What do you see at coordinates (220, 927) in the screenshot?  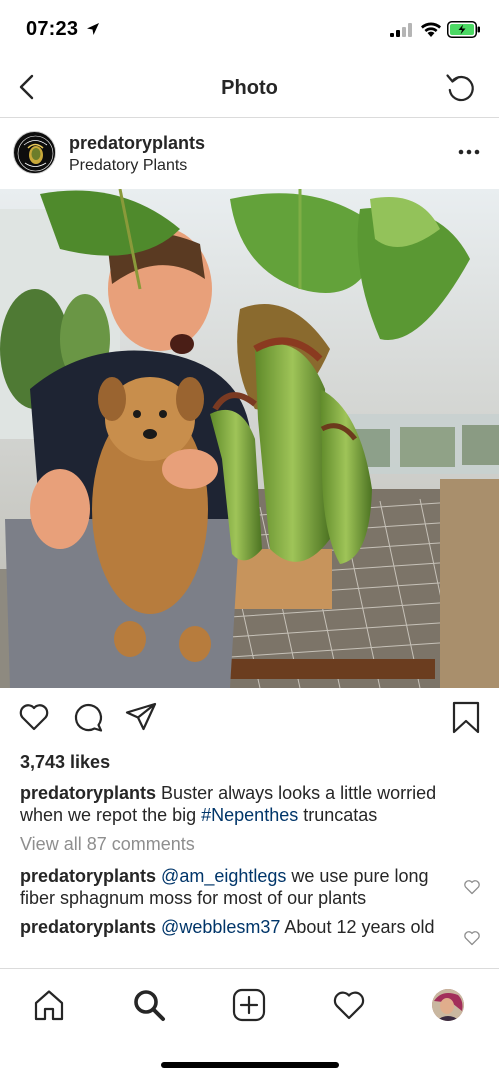 I see `comment-mention: @webblesm37` at bounding box center [220, 927].